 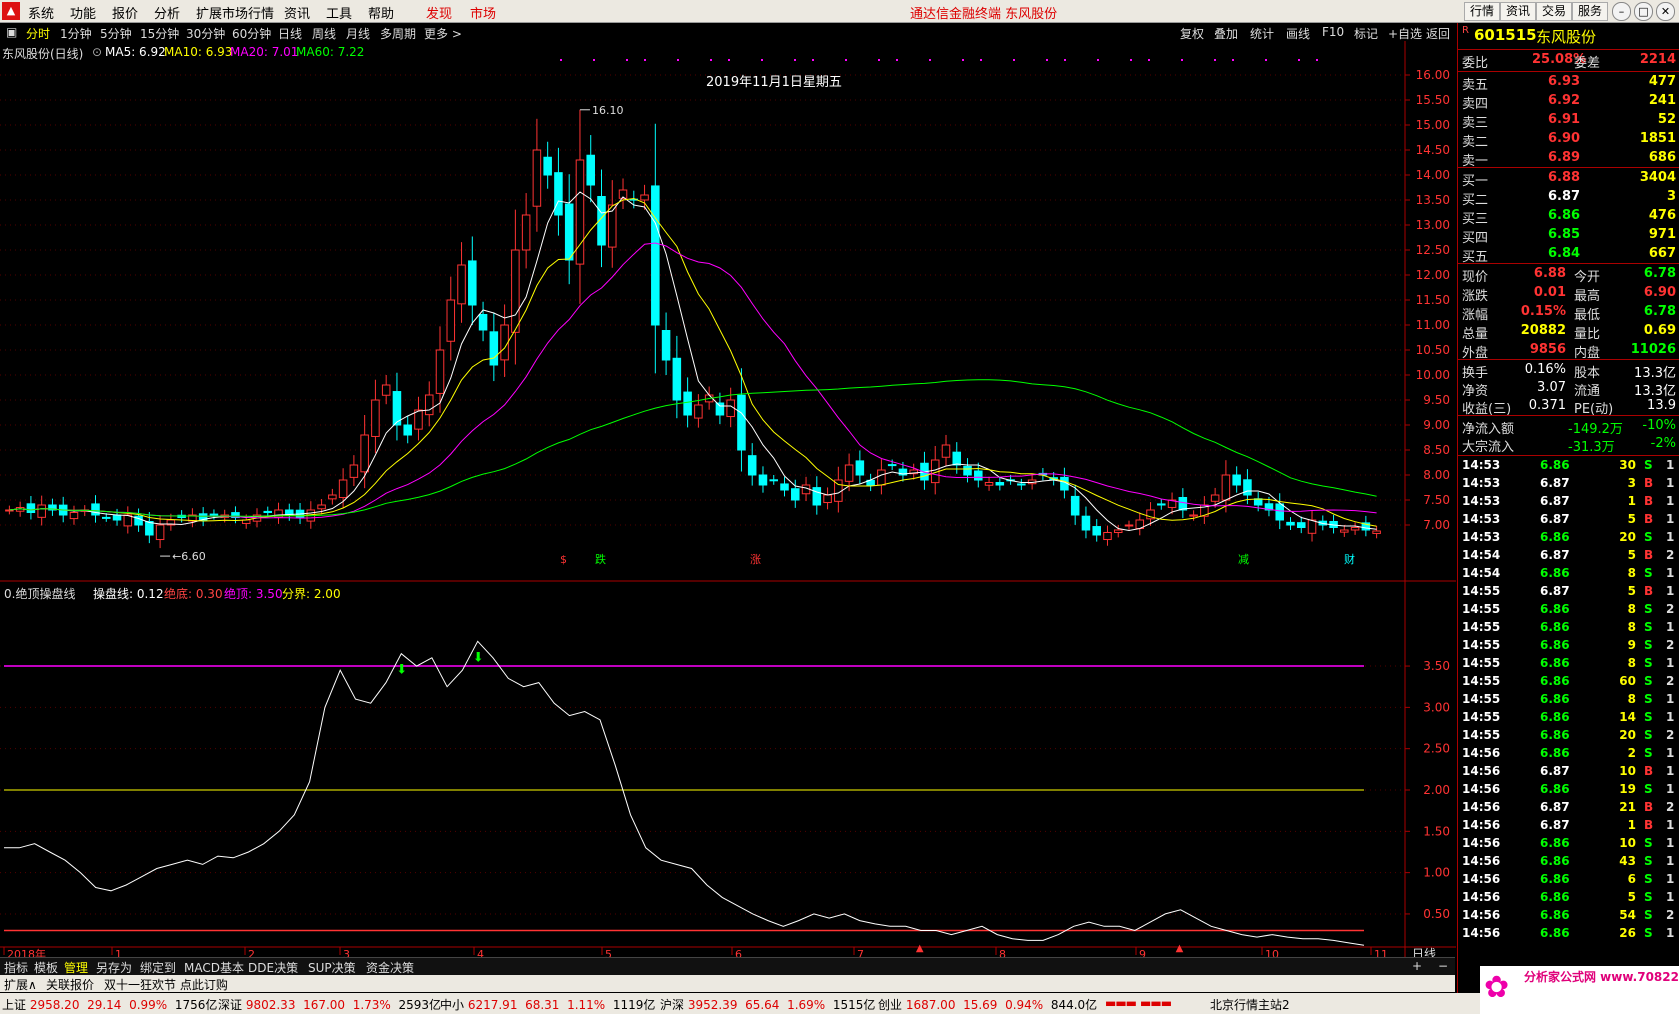 I want to click on btn-mark: 标记, so click(x=1366, y=33).